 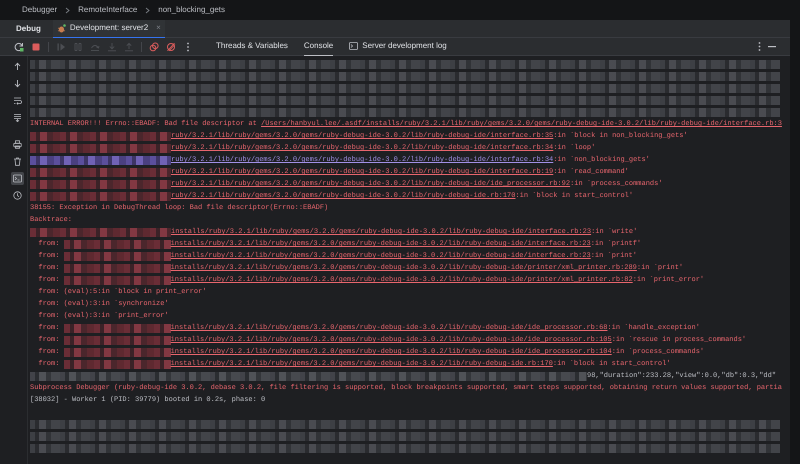 I want to click on session-tab: Development: server2 ×, so click(x=108, y=29).